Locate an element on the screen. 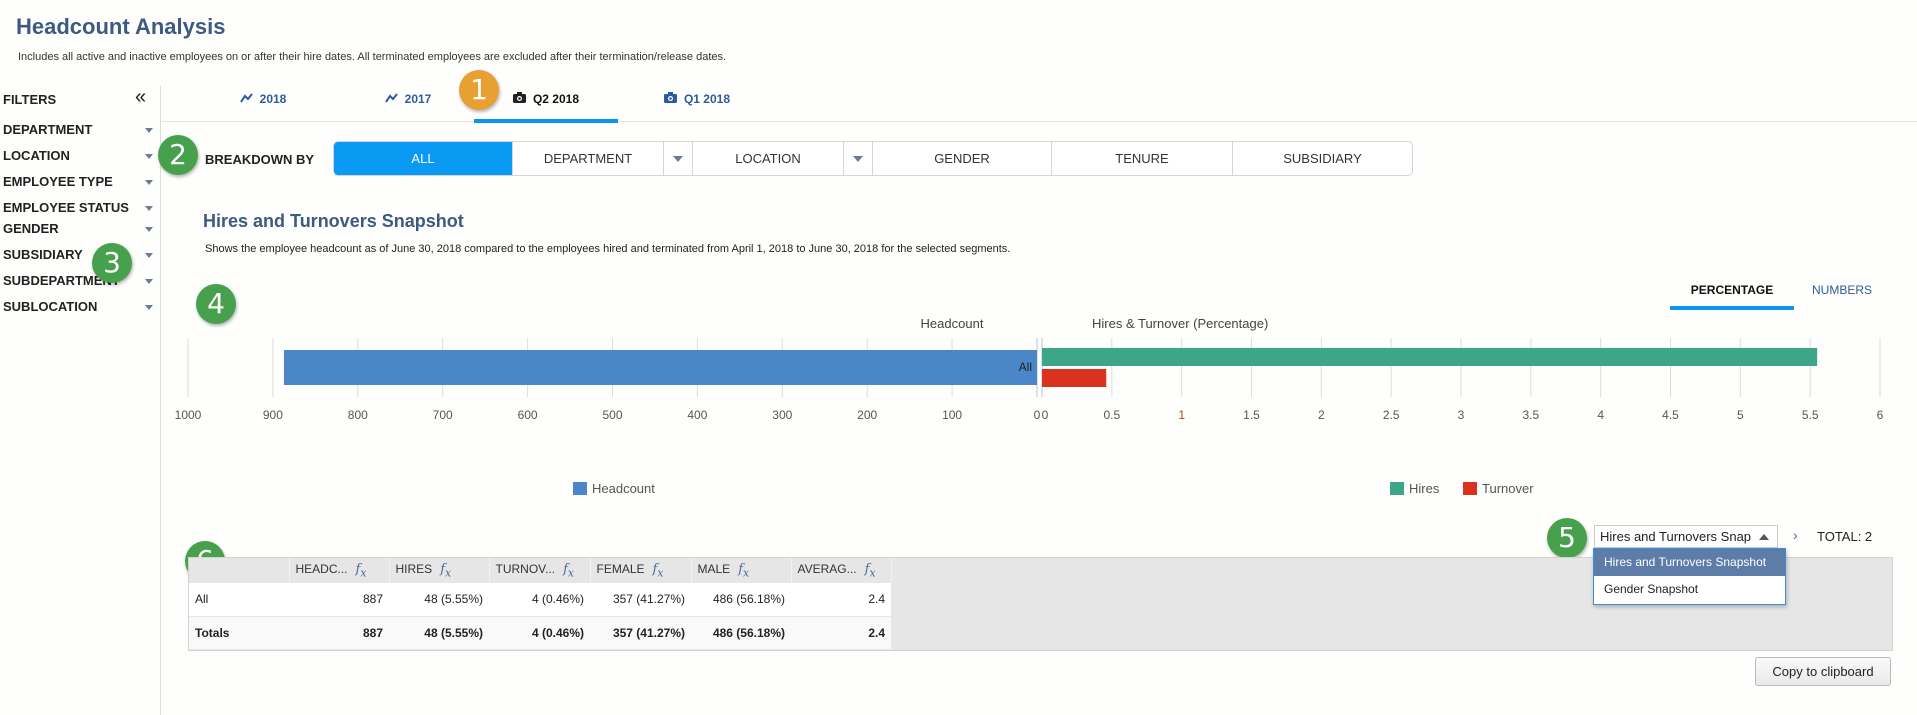 The image size is (1917, 715). filter-location: LOCATION is located at coordinates (78, 158).